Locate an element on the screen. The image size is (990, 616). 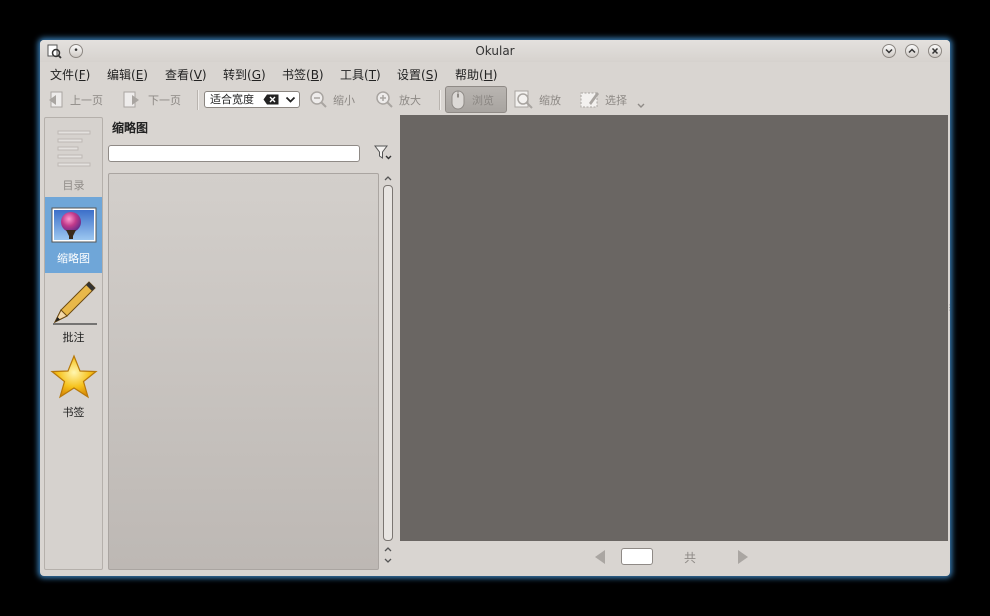
filter-icon is located at coordinates (383, 153).